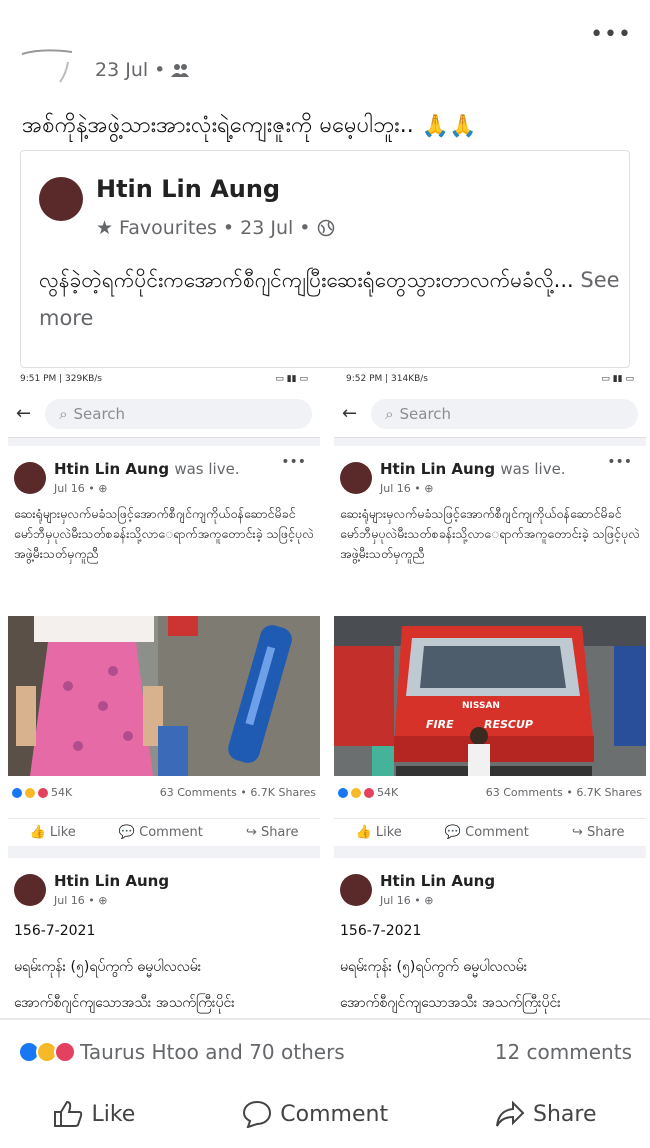 Image resolution: width=650 pixels, height=1148 pixels. Describe the element at coordinates (47, 66) in the screenshot. I see `blurred-avatar` at that location.